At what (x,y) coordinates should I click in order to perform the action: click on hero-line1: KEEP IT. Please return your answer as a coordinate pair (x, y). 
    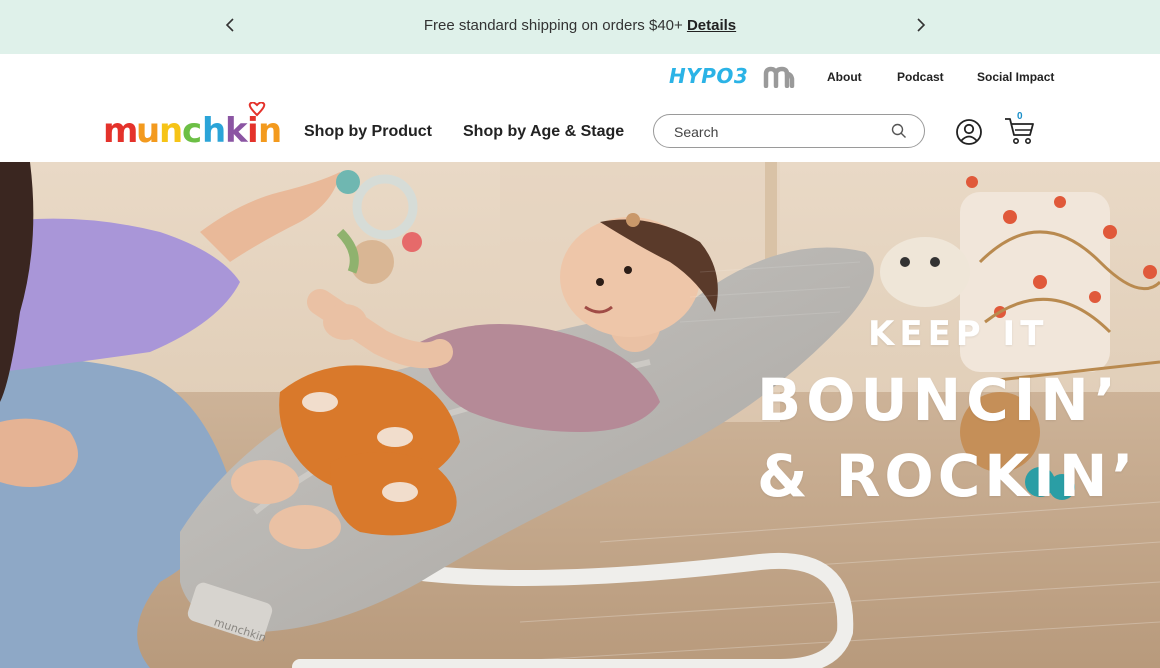
    Looking at the image, I should click on (958, 334).